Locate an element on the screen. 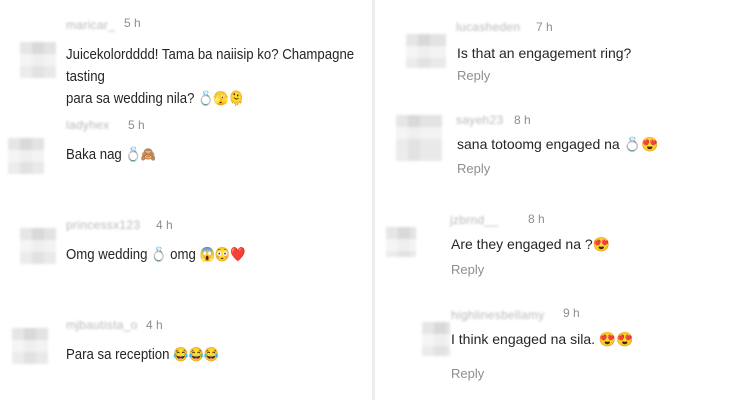 The image size is (750, 400). comment-emojis: 💍🫣🫠 is located at coordinates (221, 98).